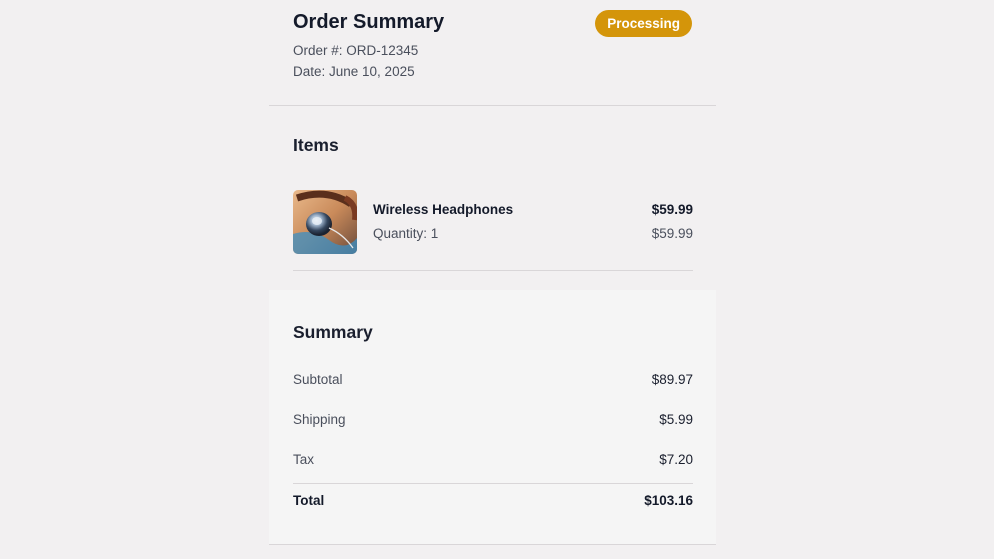 This screenshot has height=559, width=994. Describe the element at coordinates (354, 71) in the screenshot. I see `order-date: Date: June 10, 2025` at that location.